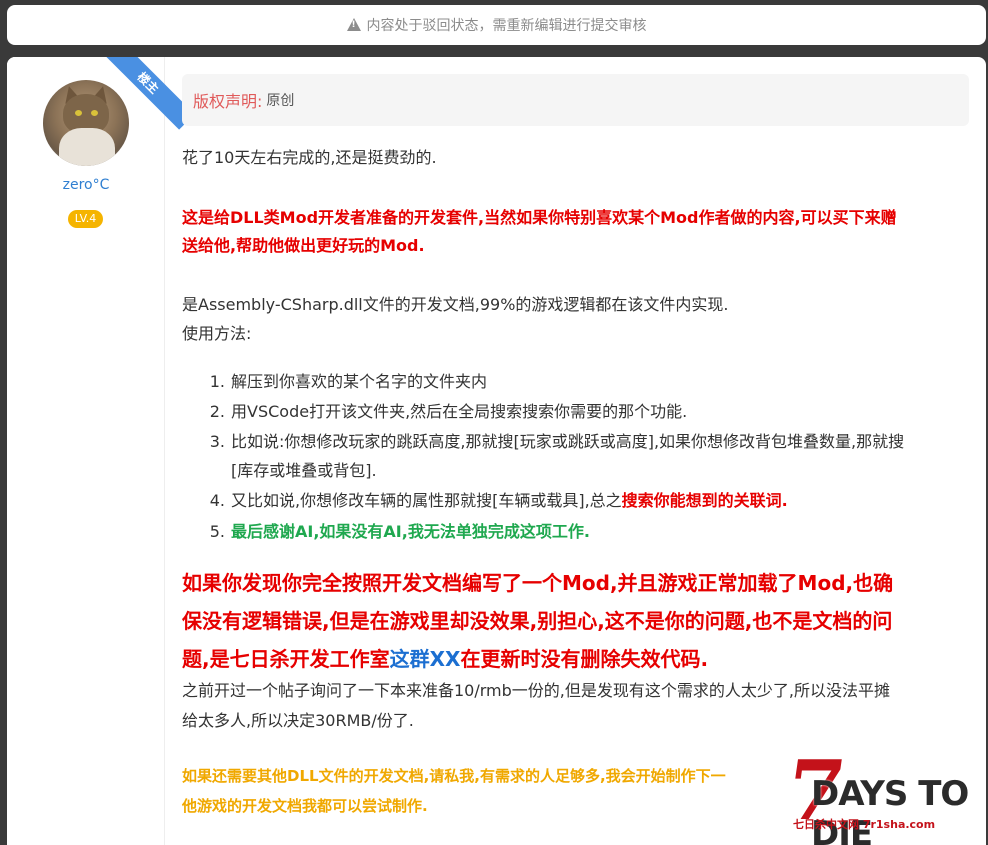 This screenshot has width=988, height=845. What do you see at coordinates (85, 219) in the screenshot?
I see `level-badge: LV.4` at bounding box center [85, 219].